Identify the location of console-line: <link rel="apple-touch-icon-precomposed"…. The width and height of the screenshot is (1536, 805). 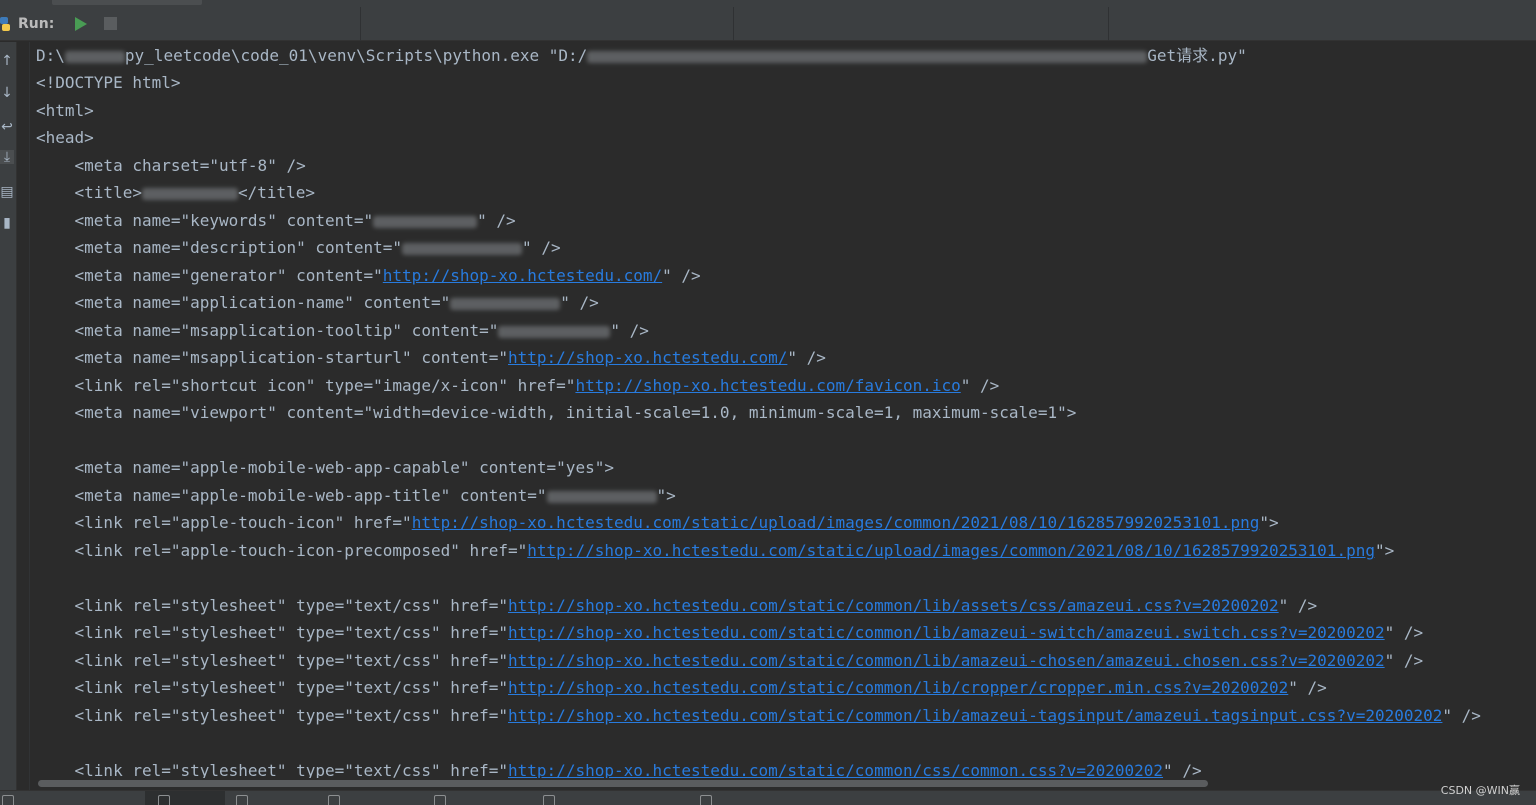
(715, 551).